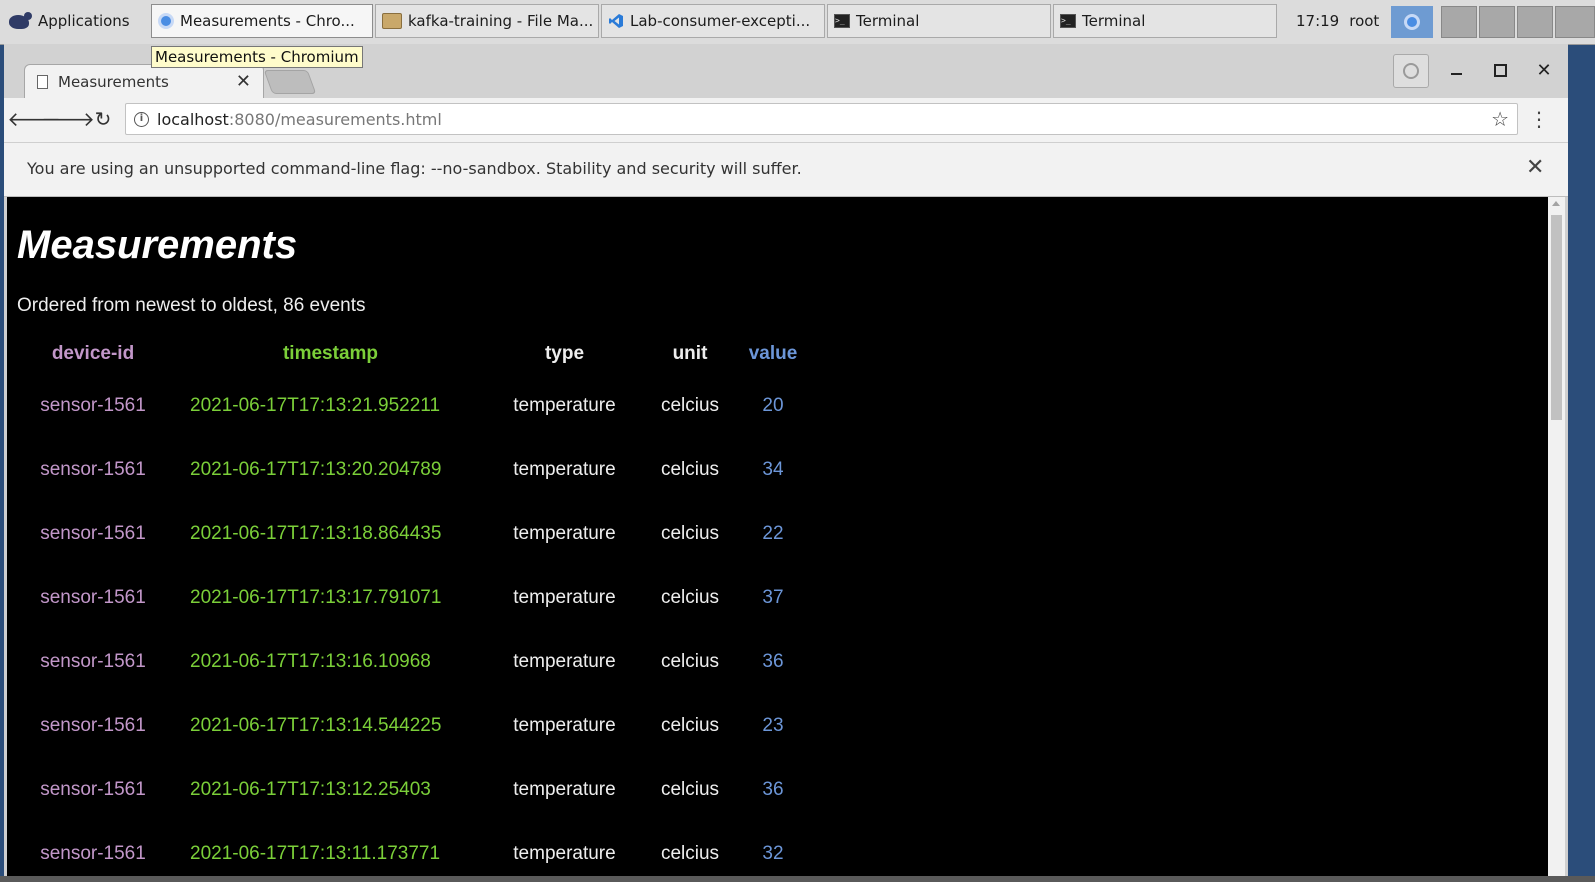 This screenshot has width=1595, height=882. Describe the element at coordinates (410, 354) in the screenshot. I see `table-header-row: device-id timestamp type unit value` at that location.